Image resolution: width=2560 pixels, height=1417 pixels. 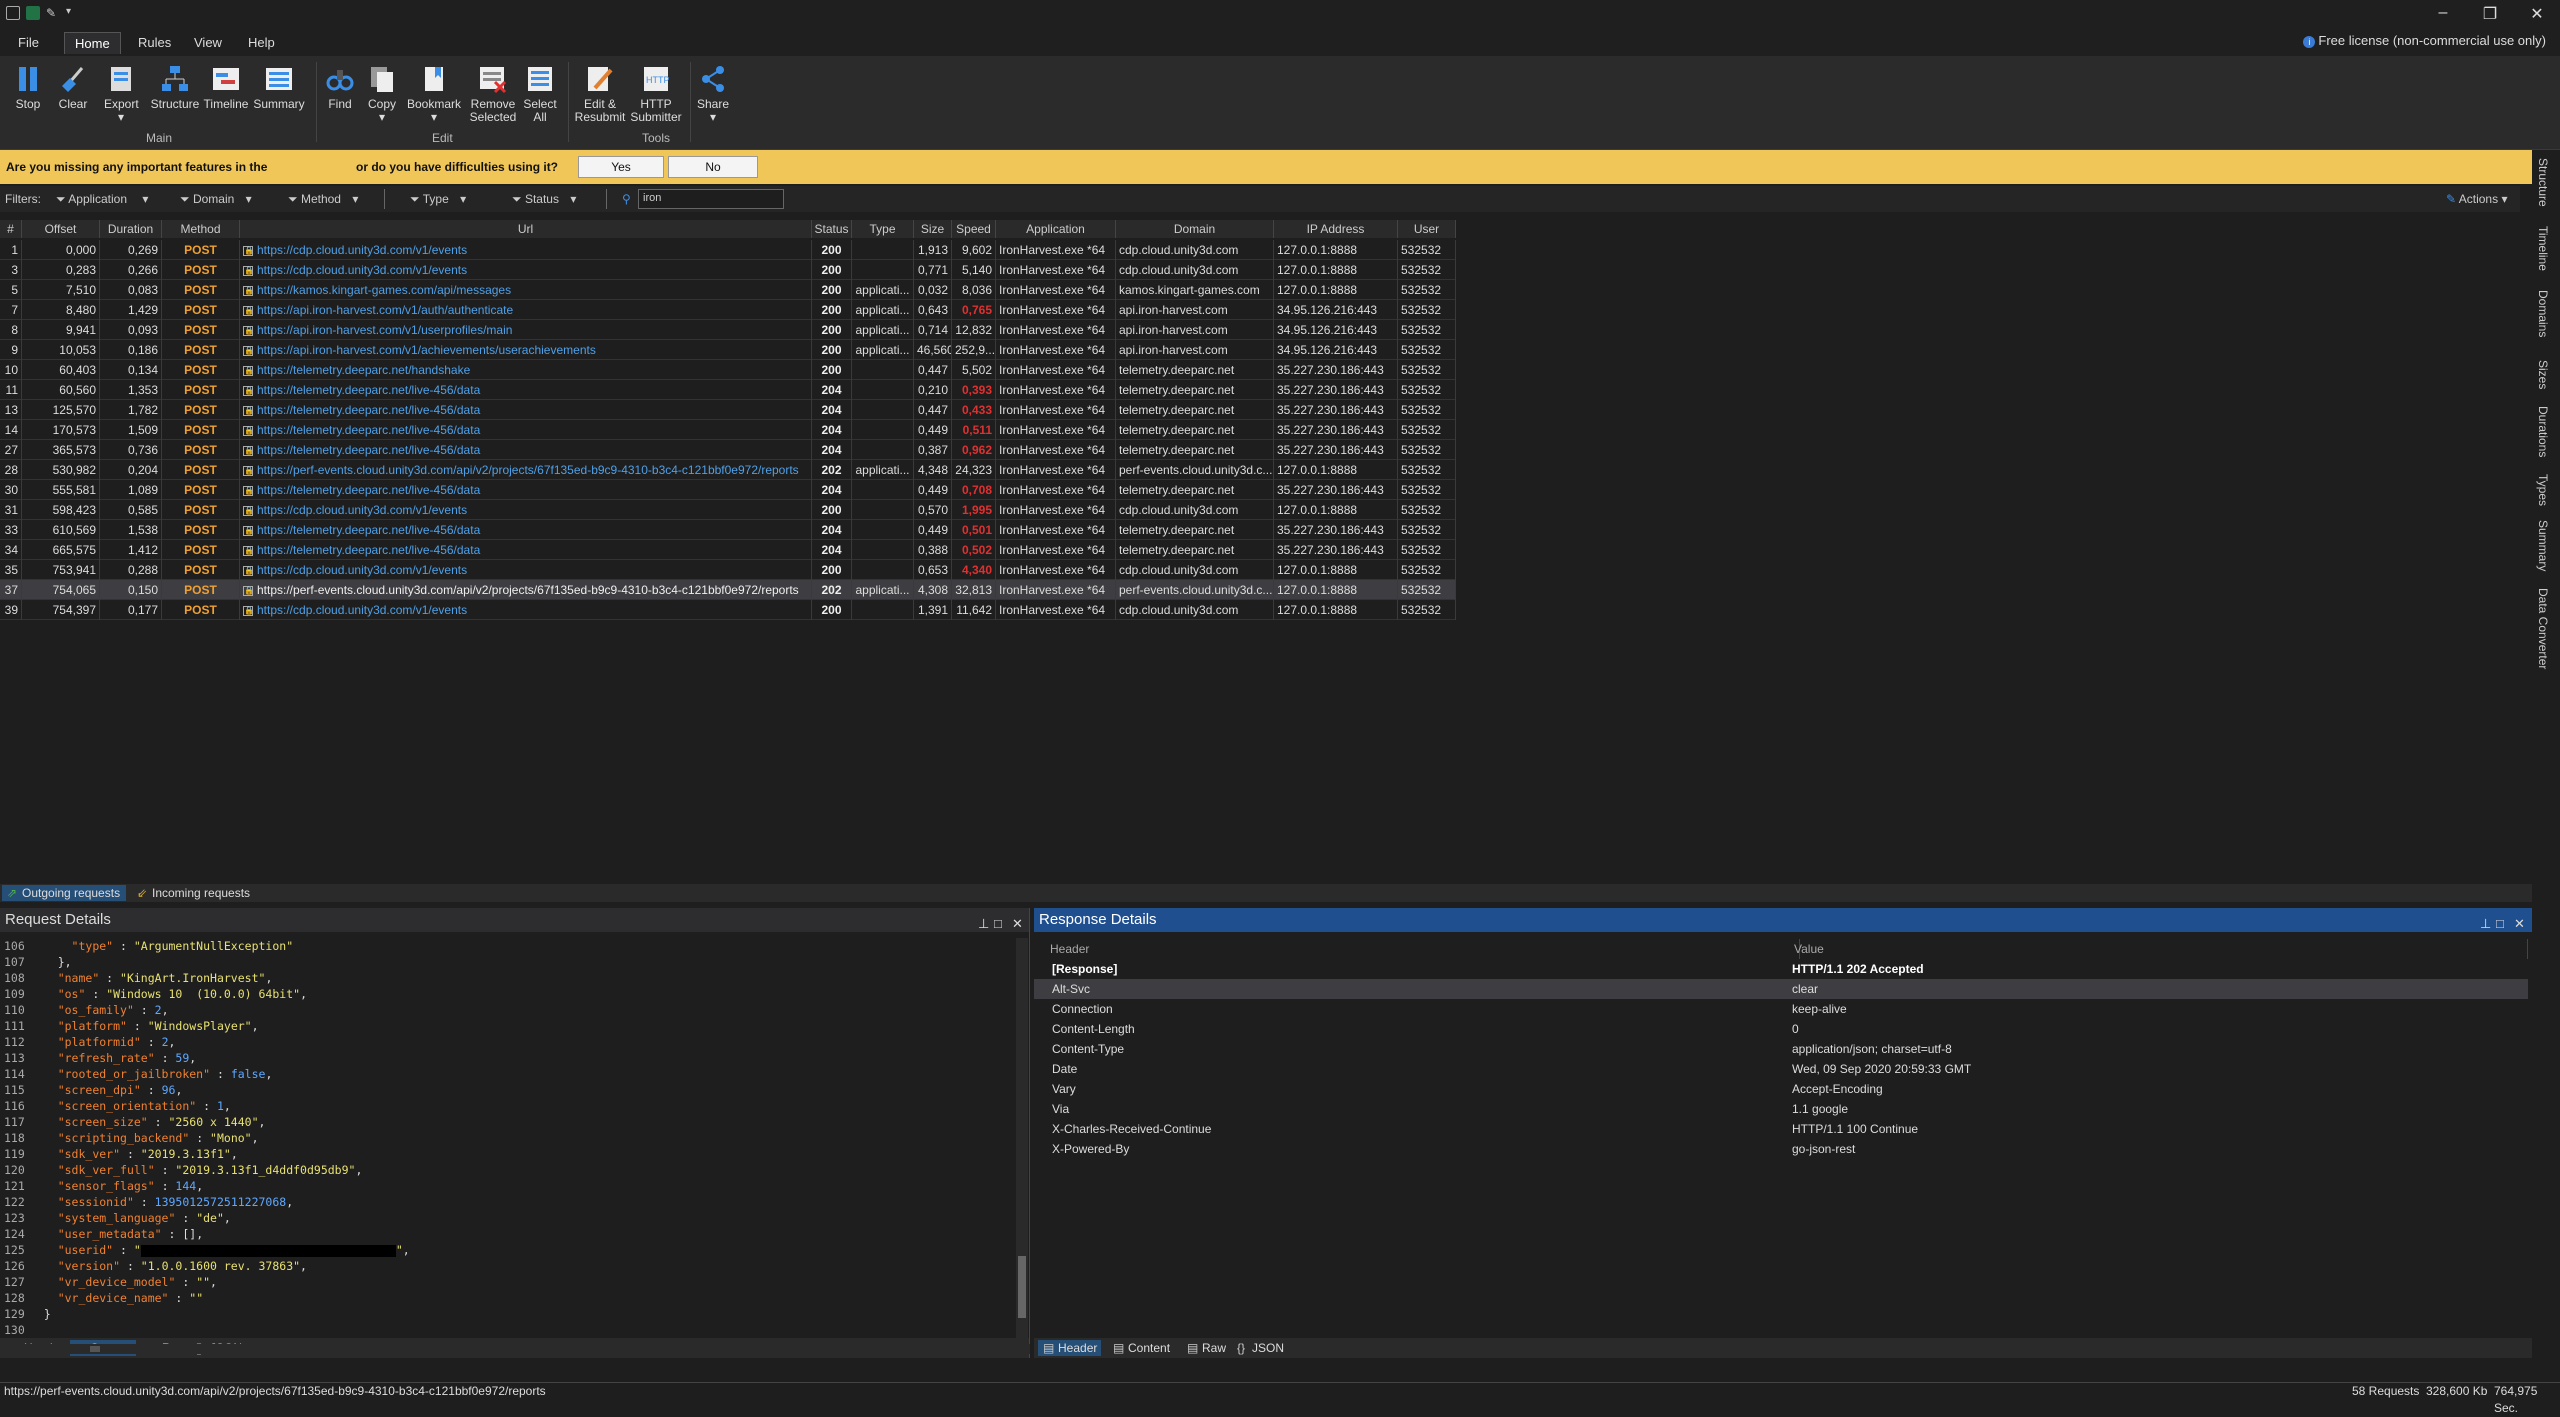 What do you see at coordinates (1056, 229) in the screenshot?
I see `col-application: Application` at bounding box center [1056, 229].